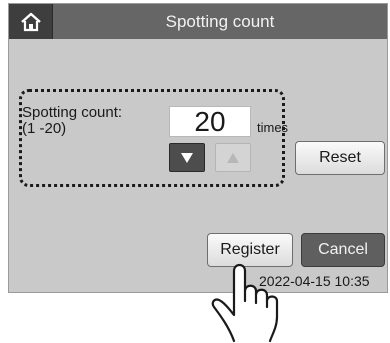 This screenshot has height=343, width=390. What do you see at coordinates (340, 158) in the screenshot?
I see `reset-button: Reset` at bounding box center [340, 158].